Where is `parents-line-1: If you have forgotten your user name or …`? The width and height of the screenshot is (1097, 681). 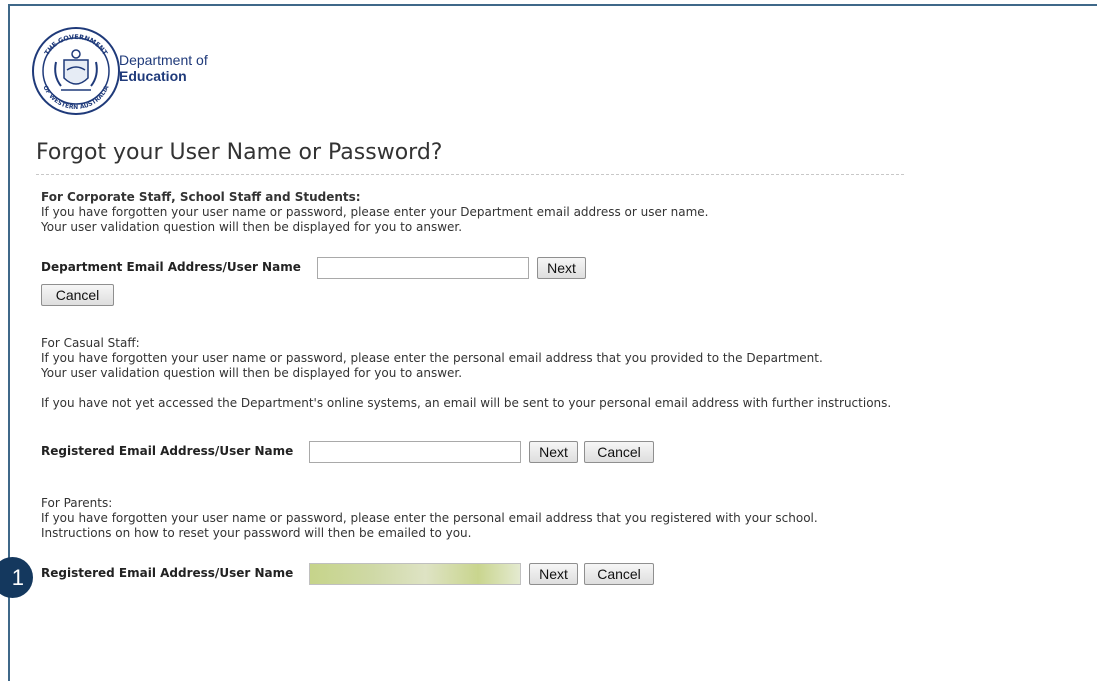
parents-line-1: If you have forgotten your user name or … is located at coordinates (429, 518).